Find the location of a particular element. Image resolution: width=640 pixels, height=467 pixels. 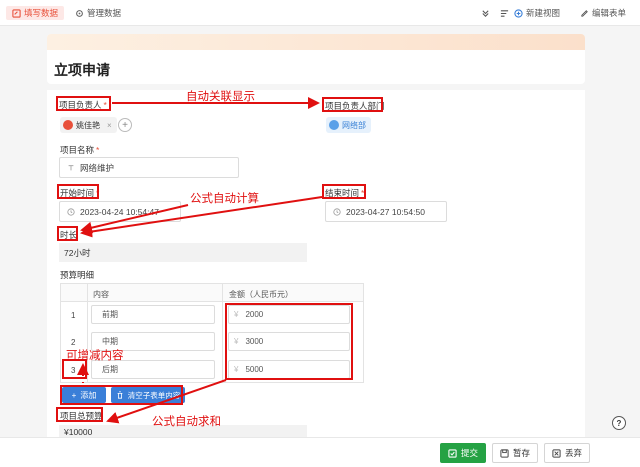

avatar is located at coordinates (68, 125).